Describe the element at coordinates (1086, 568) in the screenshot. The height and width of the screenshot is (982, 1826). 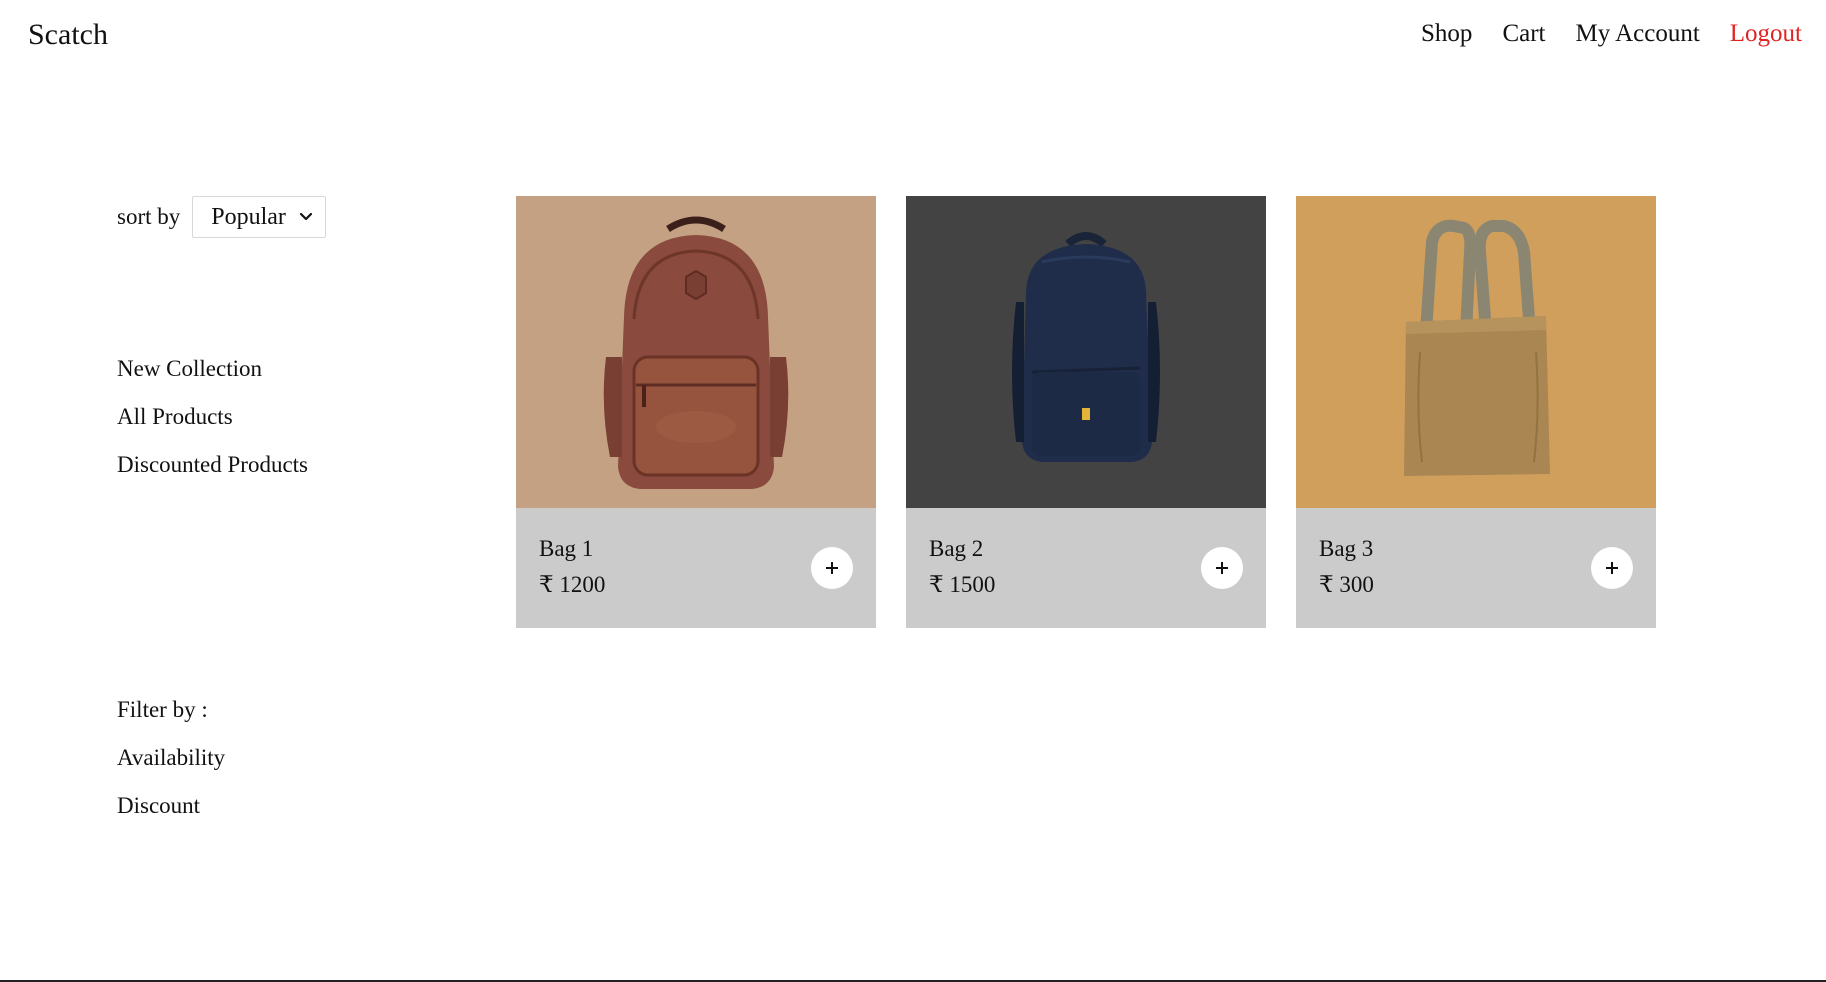
I see `product-info: Bag 2 ₹ 1500` at that location.